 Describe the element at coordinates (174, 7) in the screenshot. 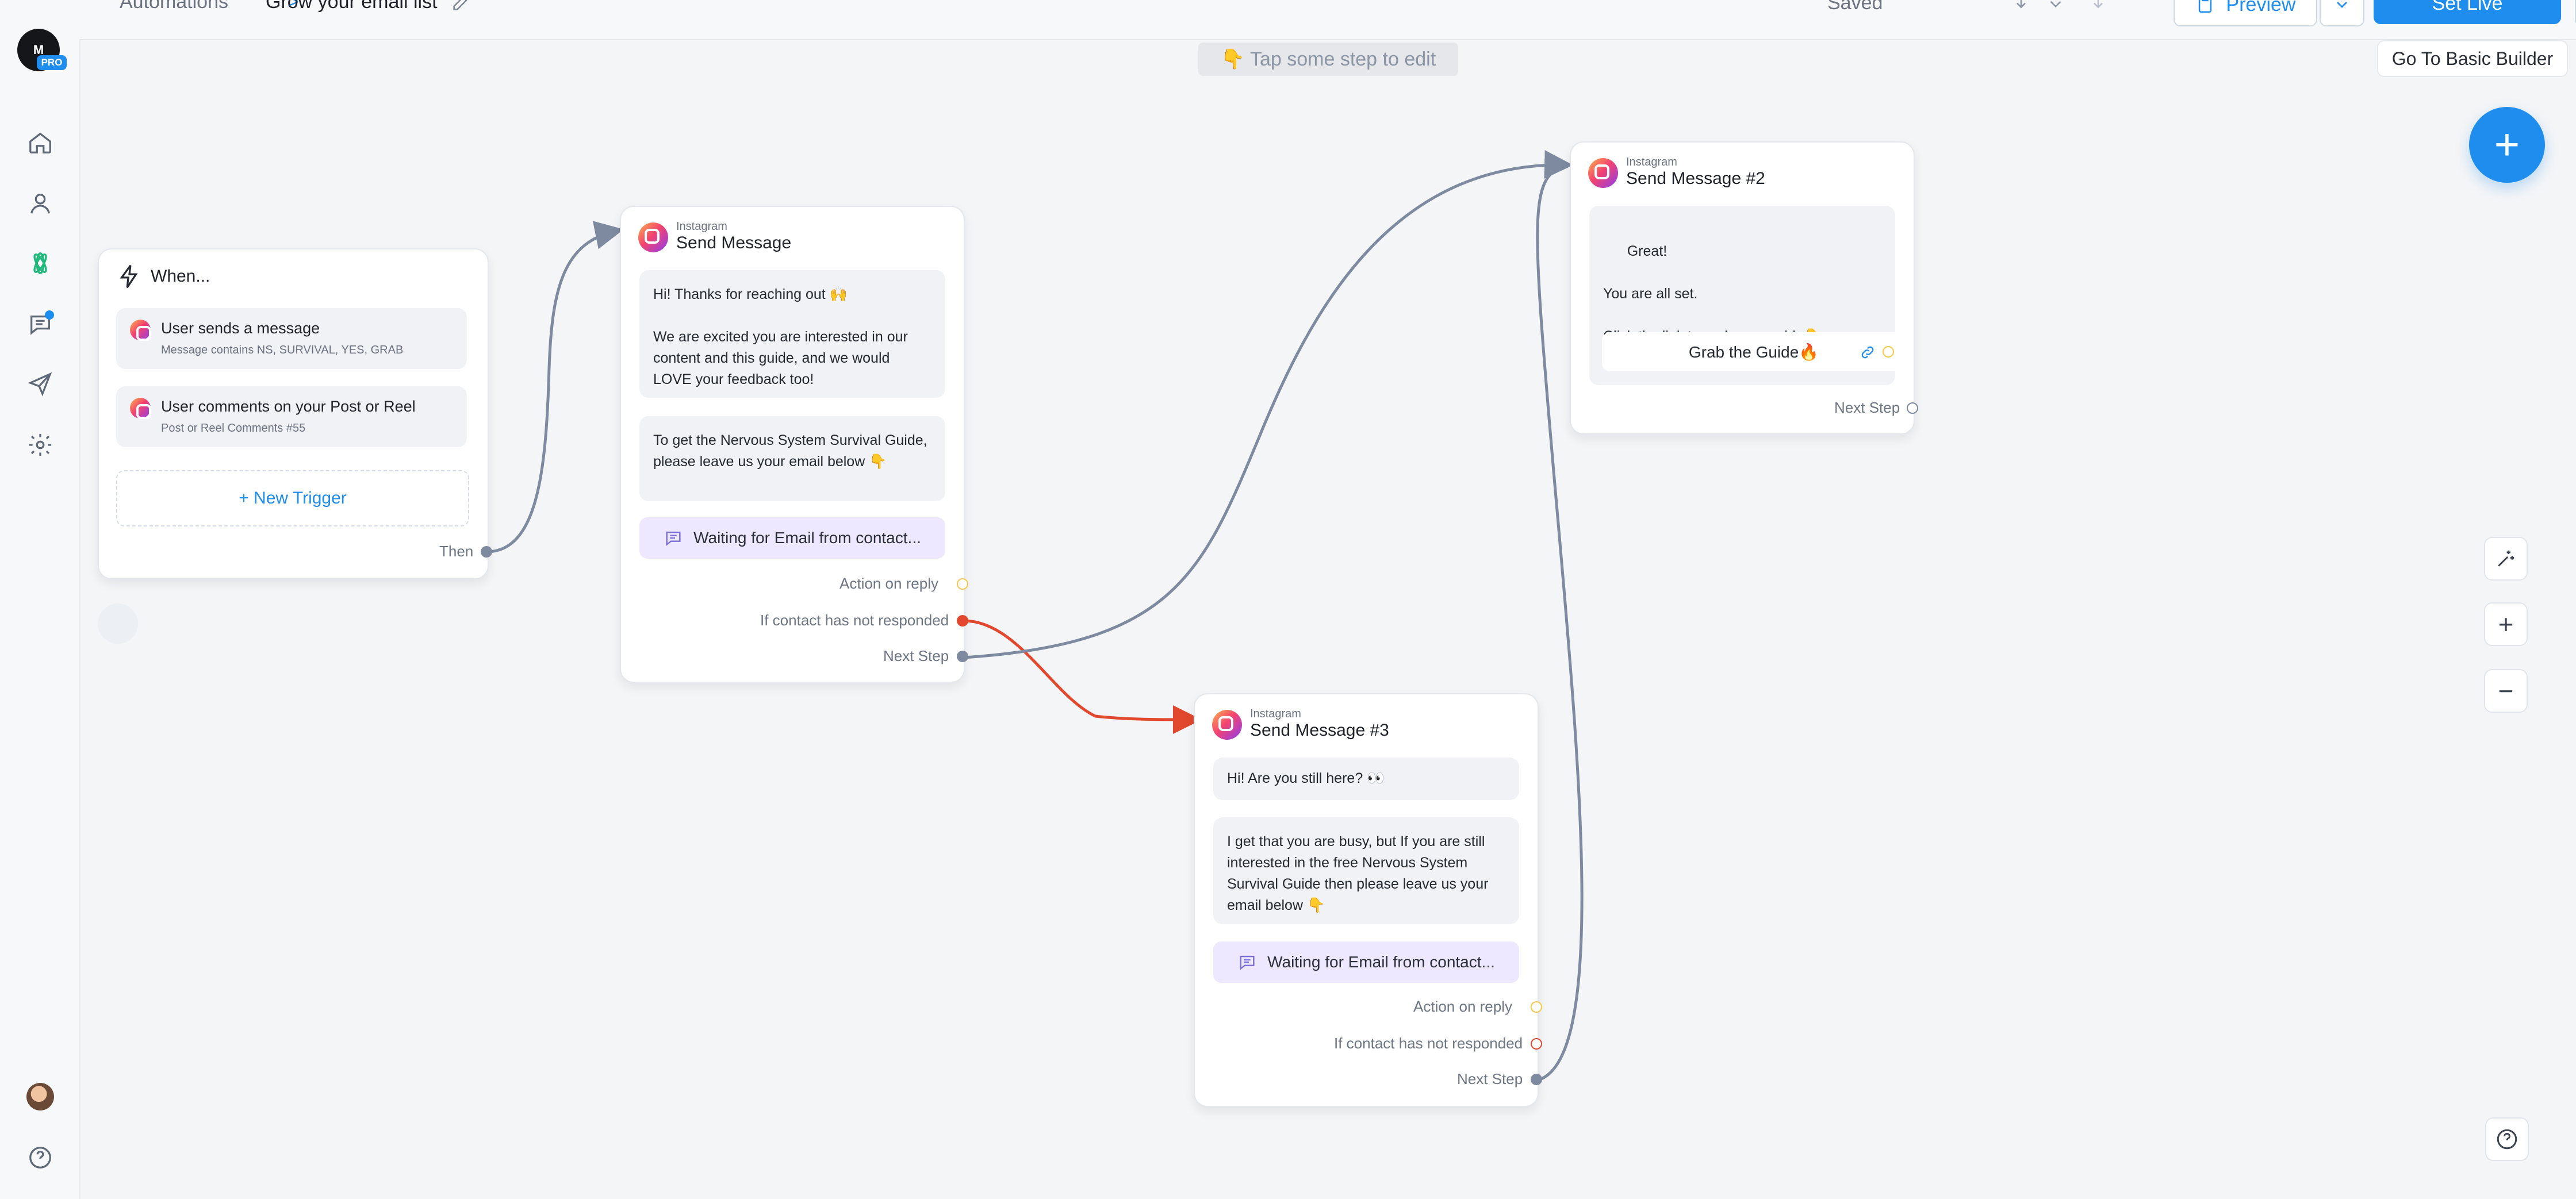

I see `breadcrumb-root: Automations` at that location.